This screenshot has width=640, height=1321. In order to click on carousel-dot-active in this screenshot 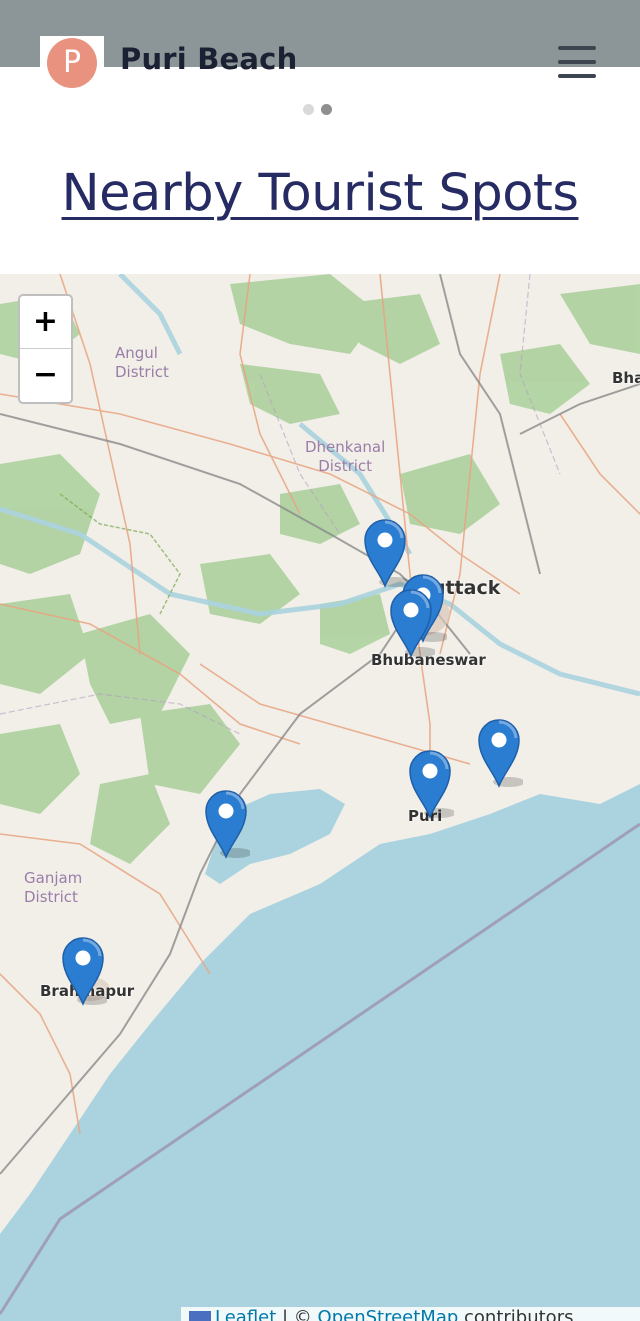, I will do `click(326, 109)`.